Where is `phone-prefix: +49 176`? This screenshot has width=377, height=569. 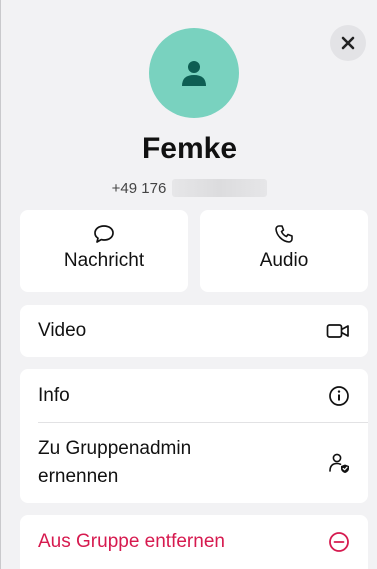 phone-prefix: +49 176 is located at coordinates (139, 188).